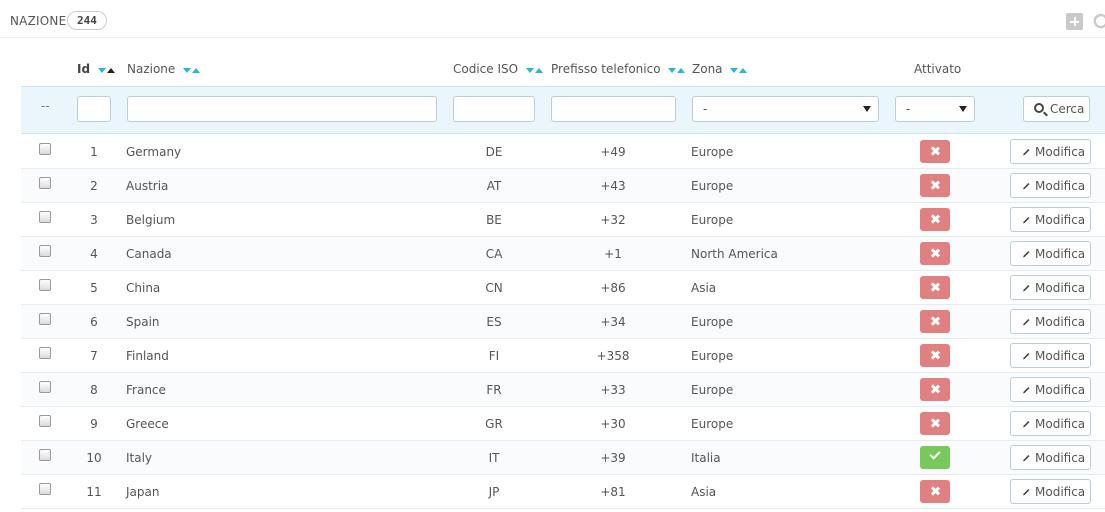 This screenshot has width=1105, height=512. What do you see at coordinates (613, 424) in the screenshot?
I see `cell-phone-prefix: +30` at bounding box center [613, 424].